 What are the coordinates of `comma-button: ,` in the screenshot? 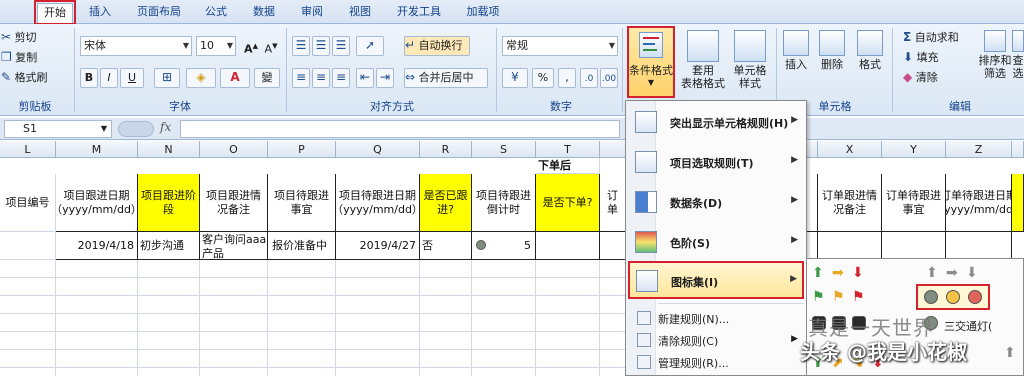 It's located at (567, 78).